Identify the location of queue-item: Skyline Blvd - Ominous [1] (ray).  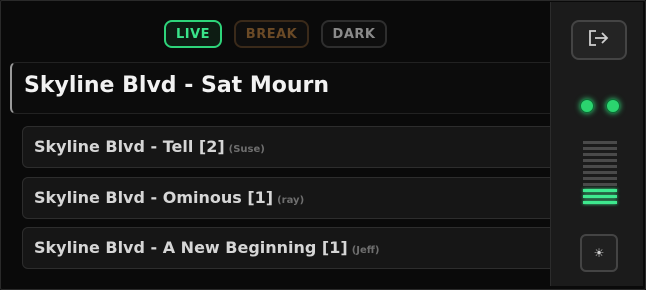
(286, 198).